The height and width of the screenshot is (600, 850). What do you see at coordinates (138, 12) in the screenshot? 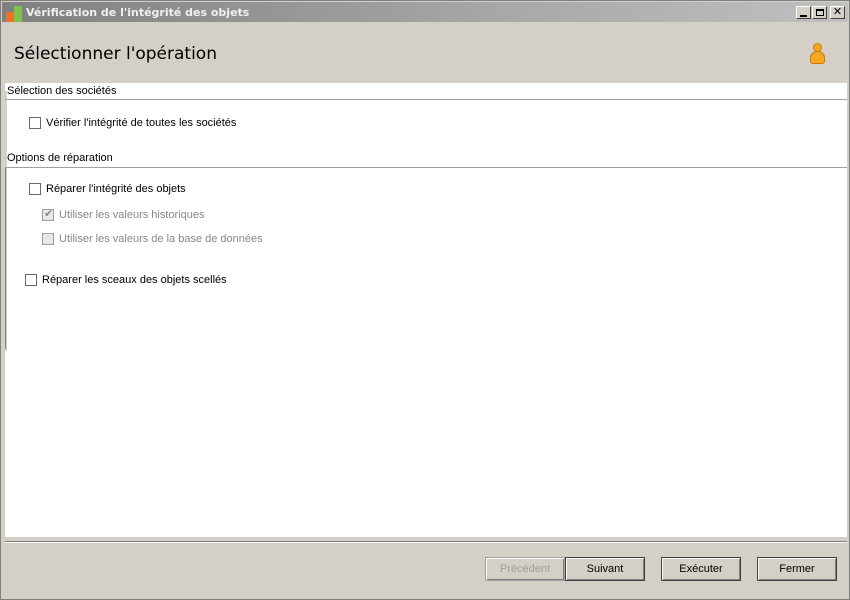
I see `window-title: Vérification de l'intégrité des objets` at bounding box center [138, 12].